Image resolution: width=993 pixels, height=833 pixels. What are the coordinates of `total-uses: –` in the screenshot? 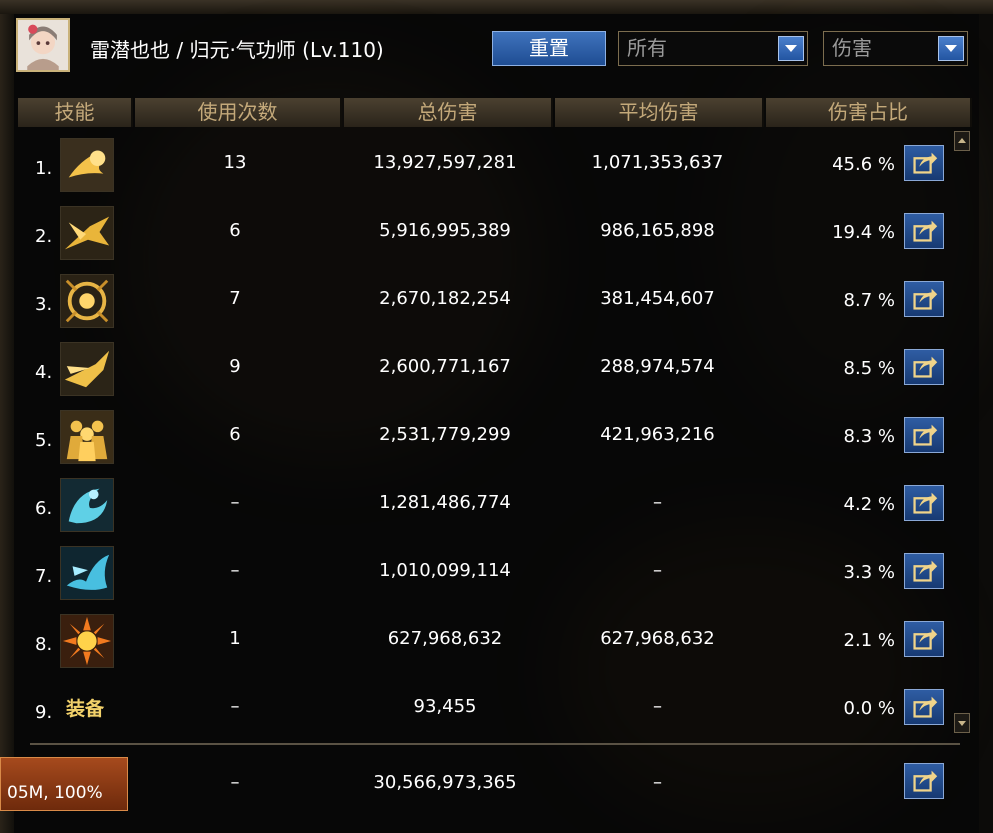 It's located at (235, 782).